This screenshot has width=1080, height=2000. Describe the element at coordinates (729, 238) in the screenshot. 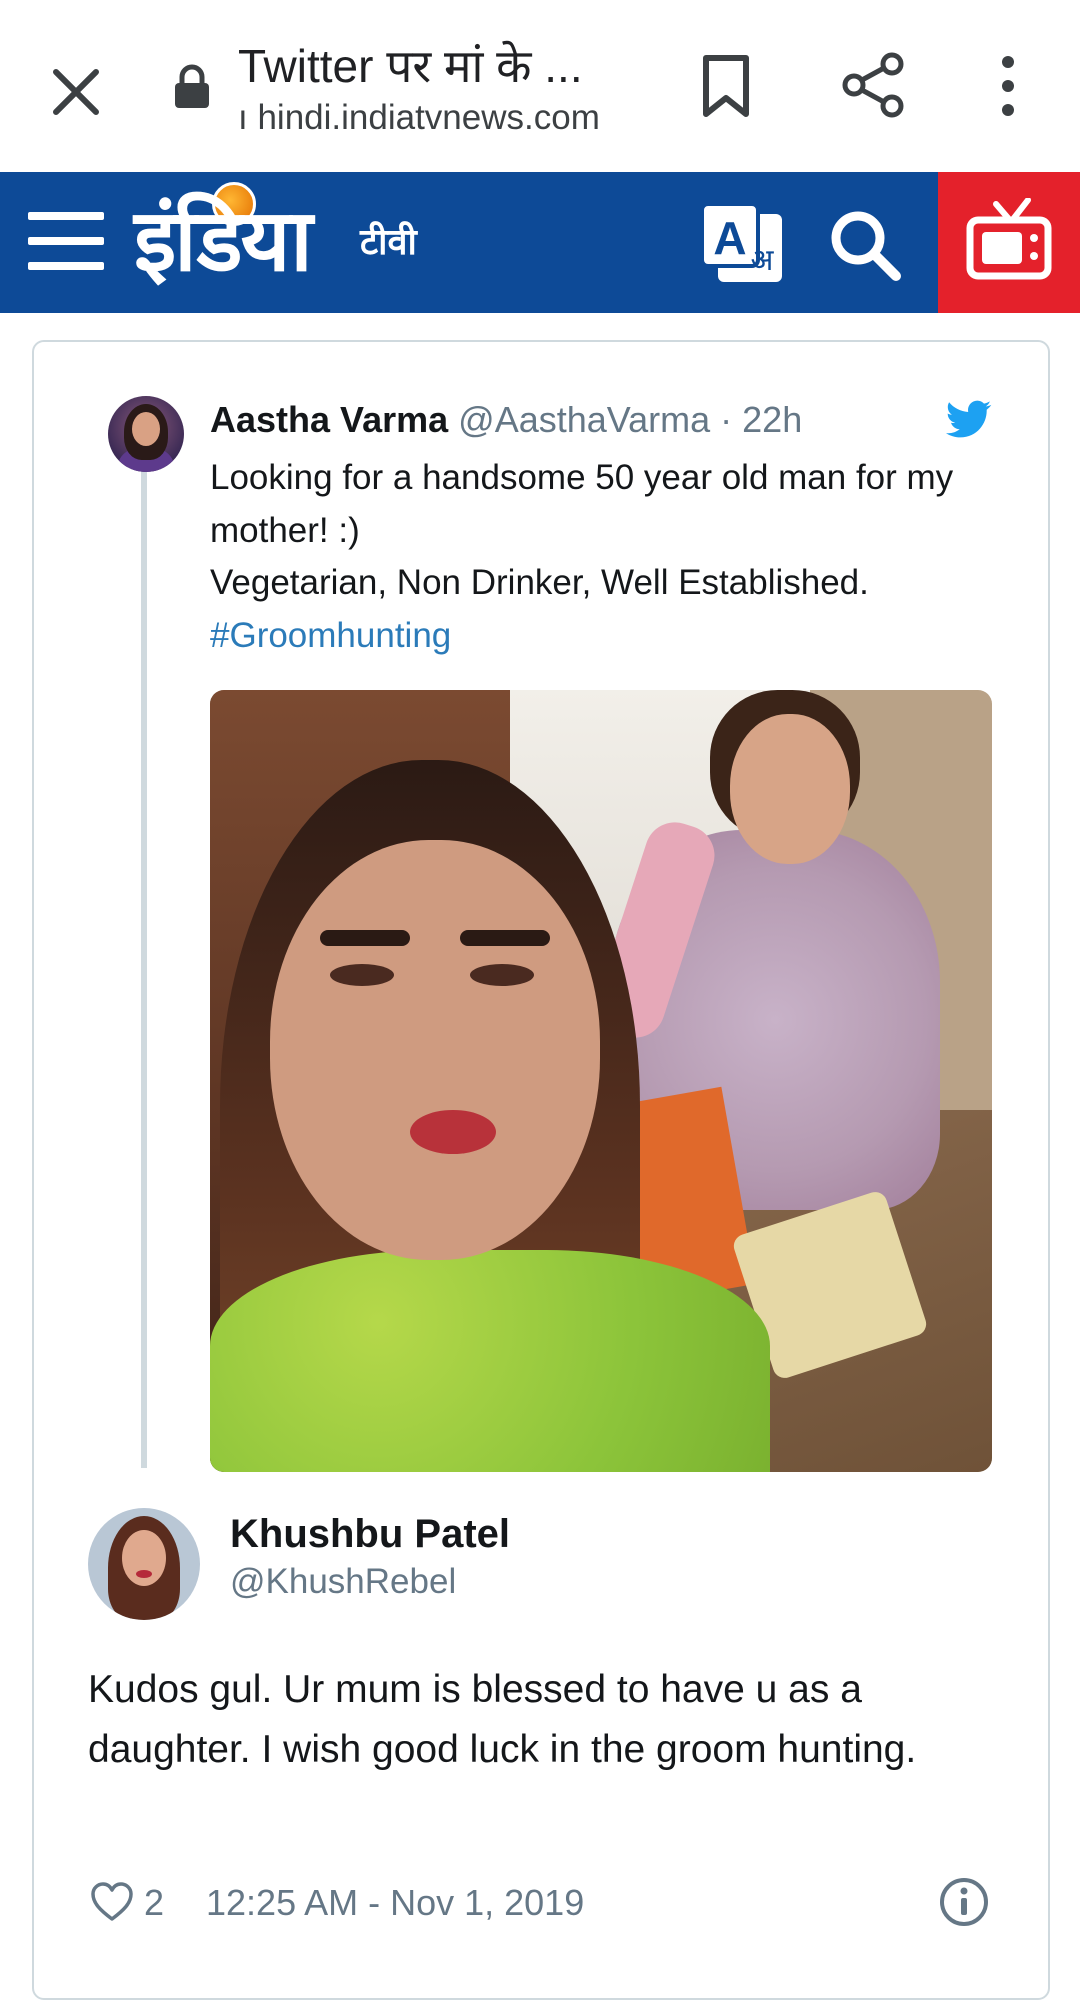

I see `svg-text: A` at that location.